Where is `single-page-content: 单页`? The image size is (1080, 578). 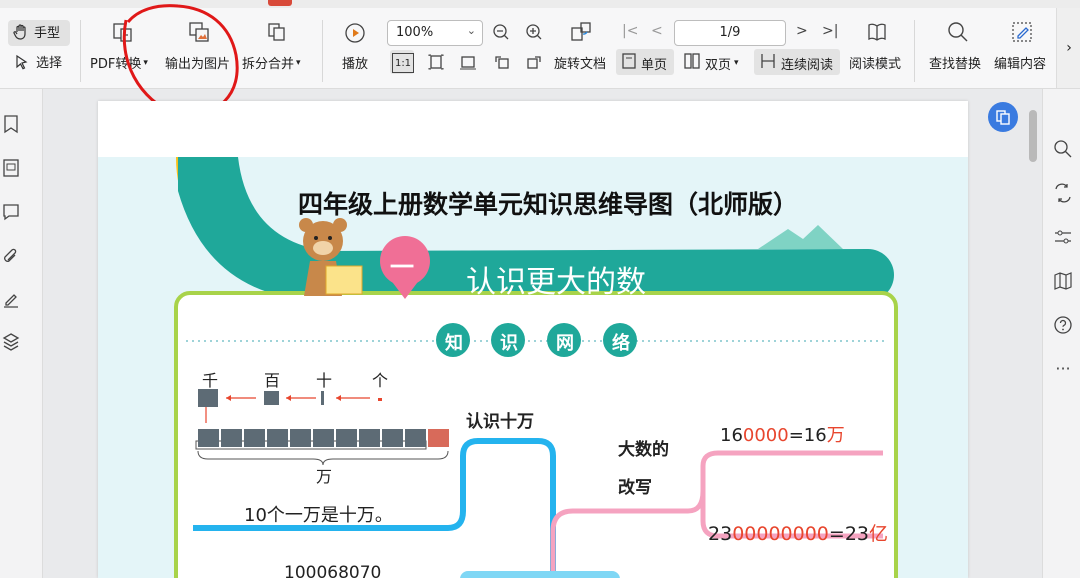 single-page-content: 单页 is located at coordinates (644, 63).